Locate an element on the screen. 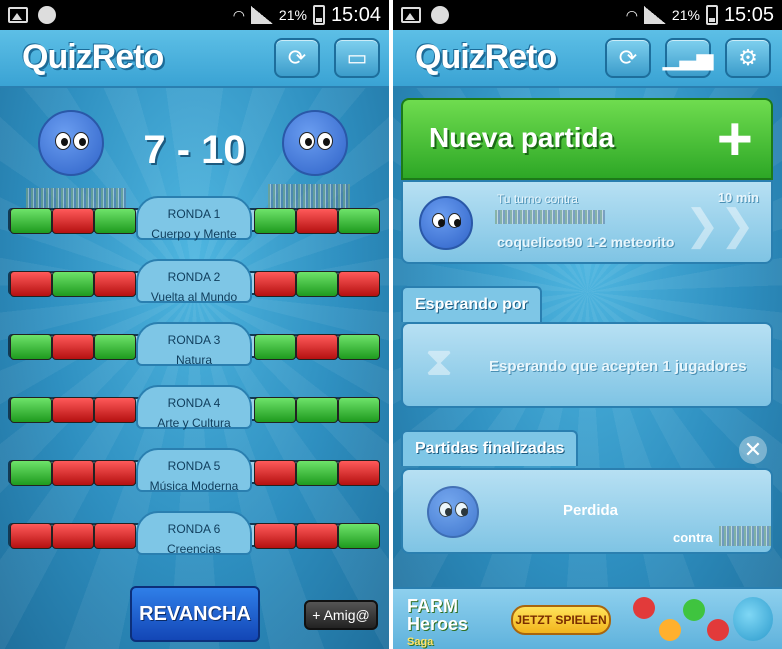 The image size is (782, 649). battery-icon is located at coordinates (318, 15).